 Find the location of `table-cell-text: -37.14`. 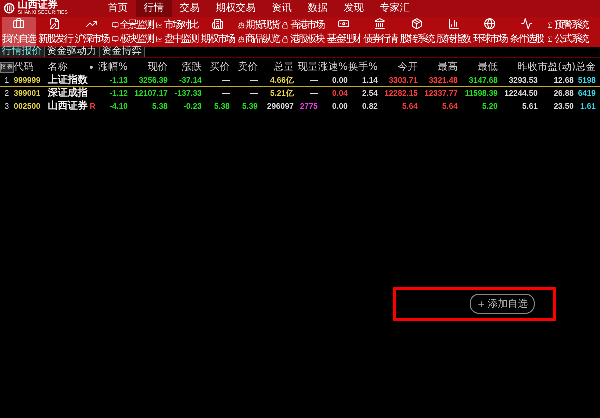

table-cell-text: -37.14 is located at coordinates (190, 80).